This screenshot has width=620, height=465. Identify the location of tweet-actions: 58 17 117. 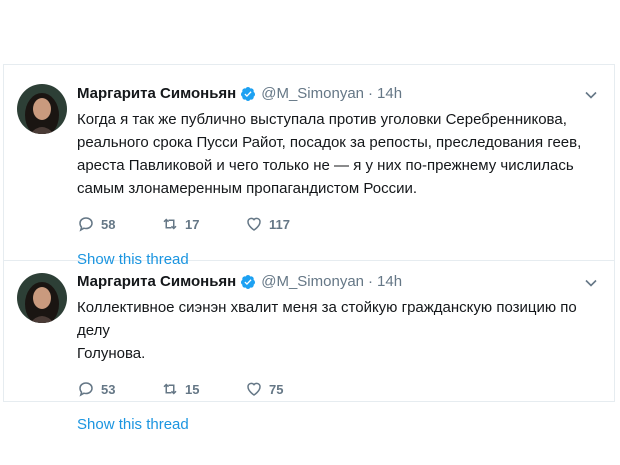
(338, 224).